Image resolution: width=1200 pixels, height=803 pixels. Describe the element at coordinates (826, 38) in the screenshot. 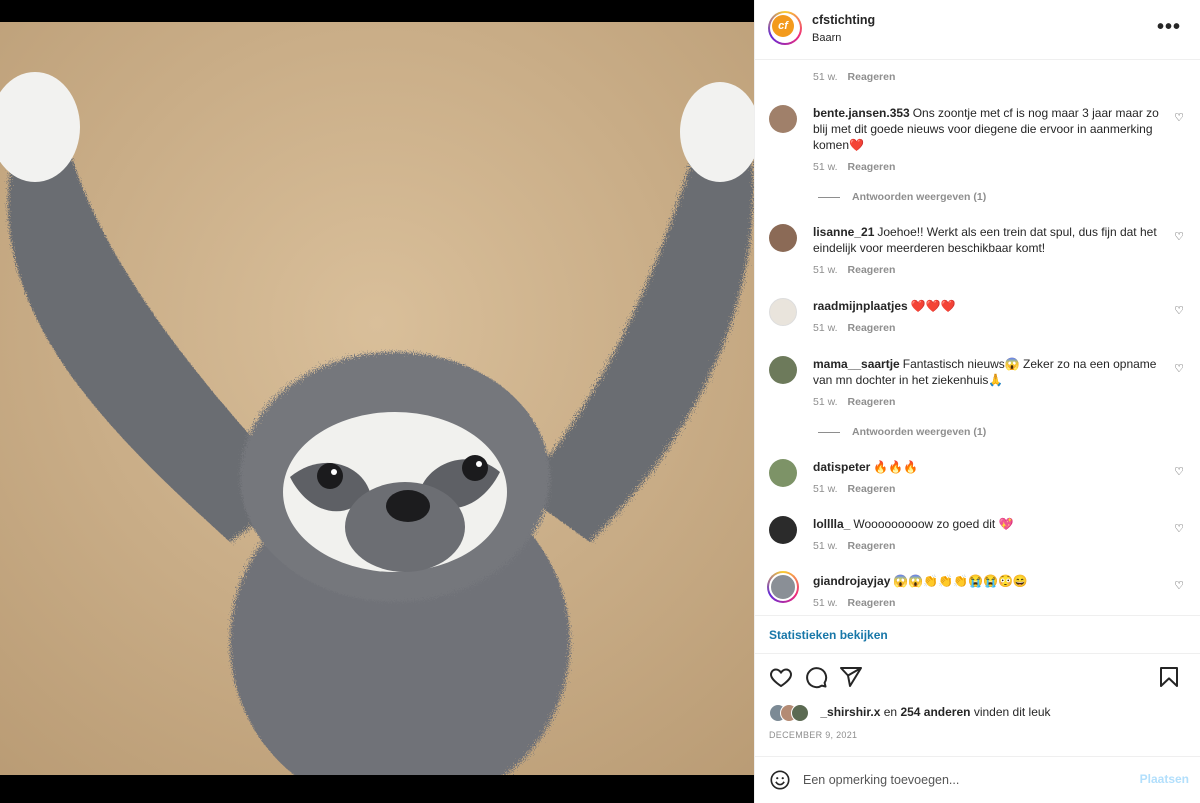

I see `post-location: Baarn` at that location.